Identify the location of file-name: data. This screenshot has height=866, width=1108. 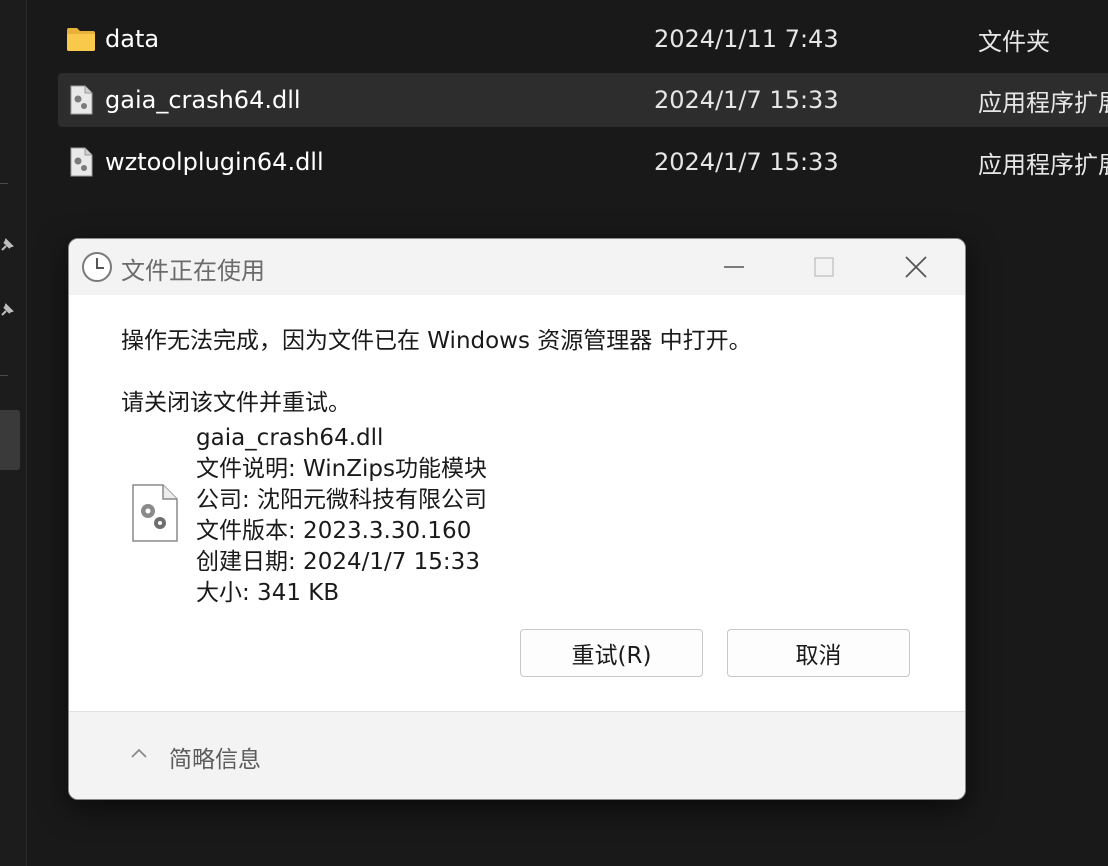
(132, 39).